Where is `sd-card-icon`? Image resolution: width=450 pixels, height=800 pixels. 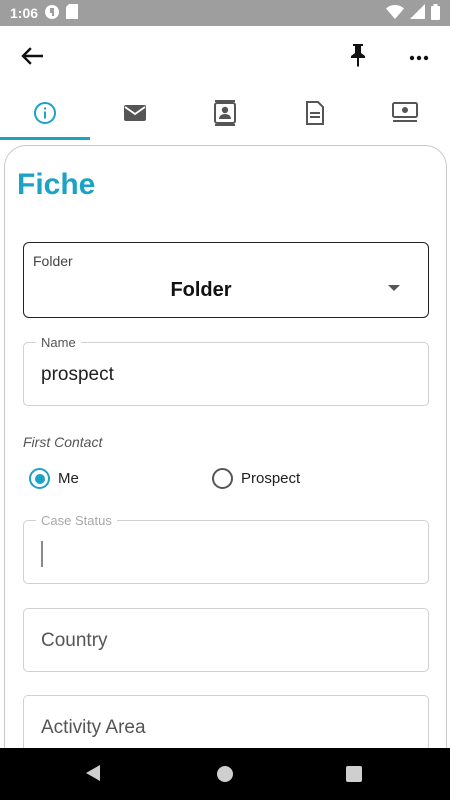 sd-card-icon is located at coordinates (72, 13).